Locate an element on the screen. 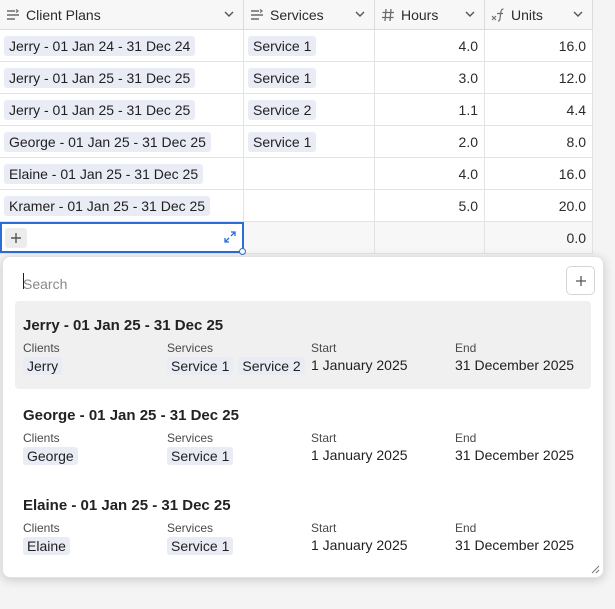 This screenshot has width=615, height=609. column-header-units: Units is located at coordinates (539, 14).